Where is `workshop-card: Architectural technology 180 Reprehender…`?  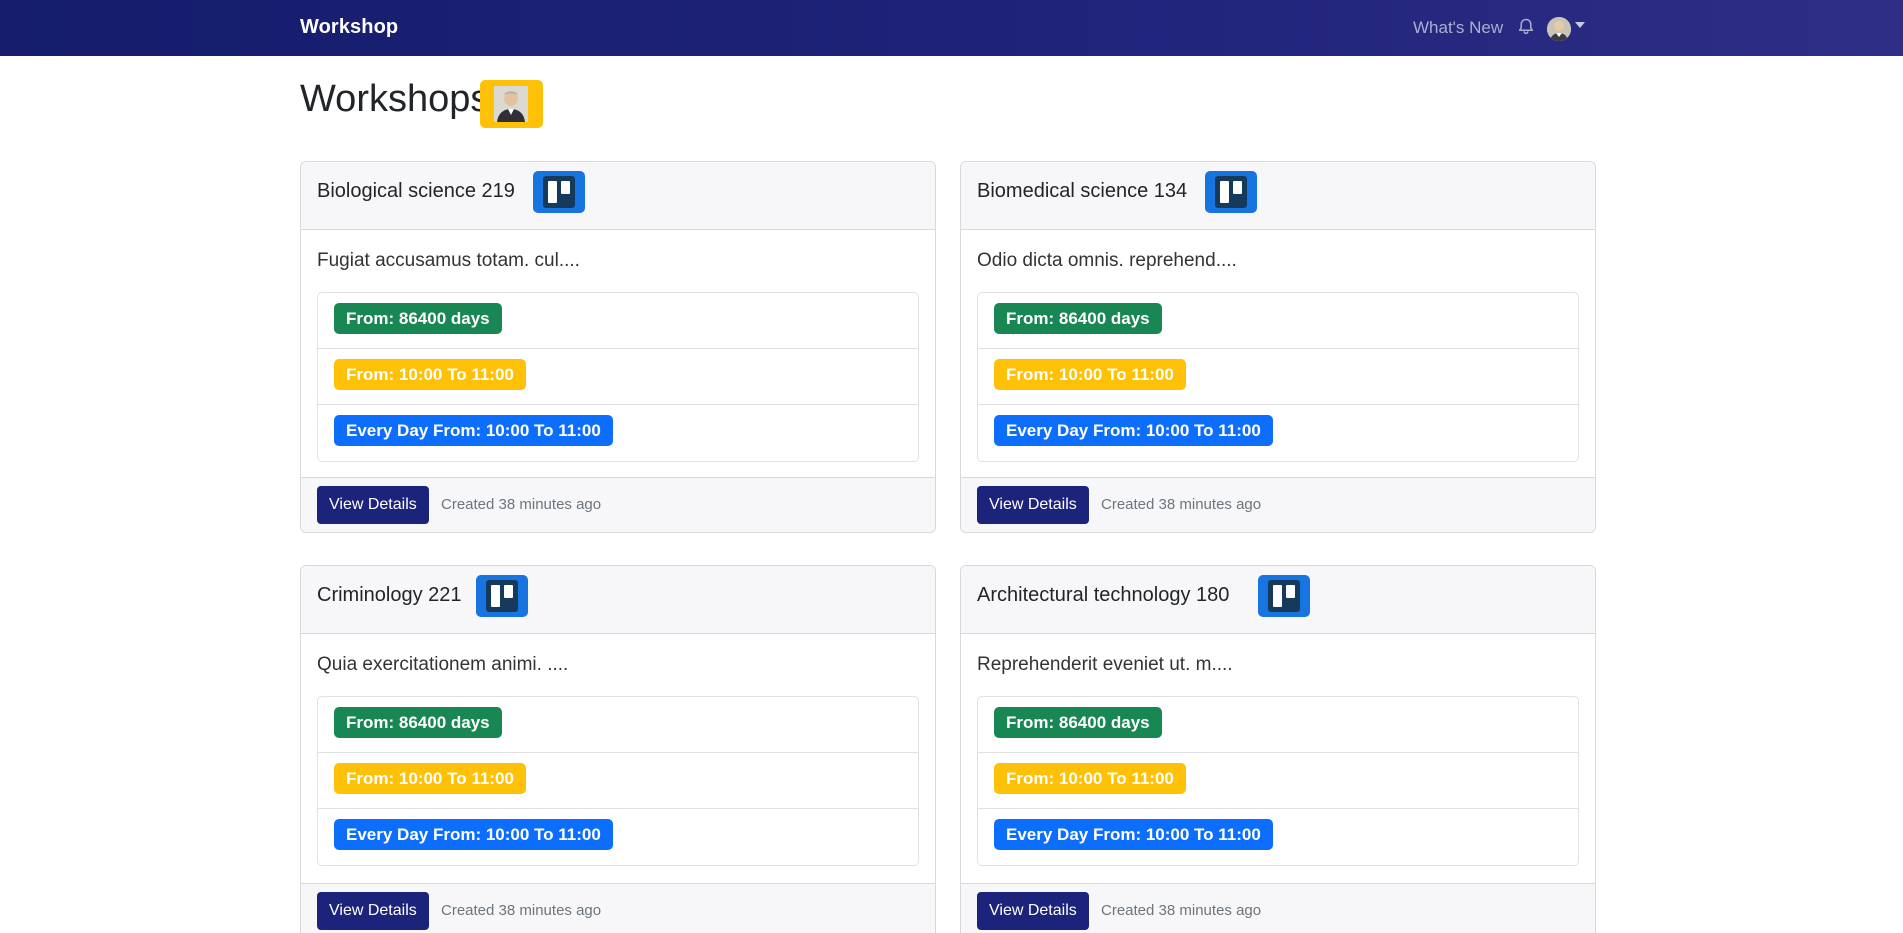
workshop-card: Architectural technology 180 Reprehender… is located at coordinates (1278, 749).